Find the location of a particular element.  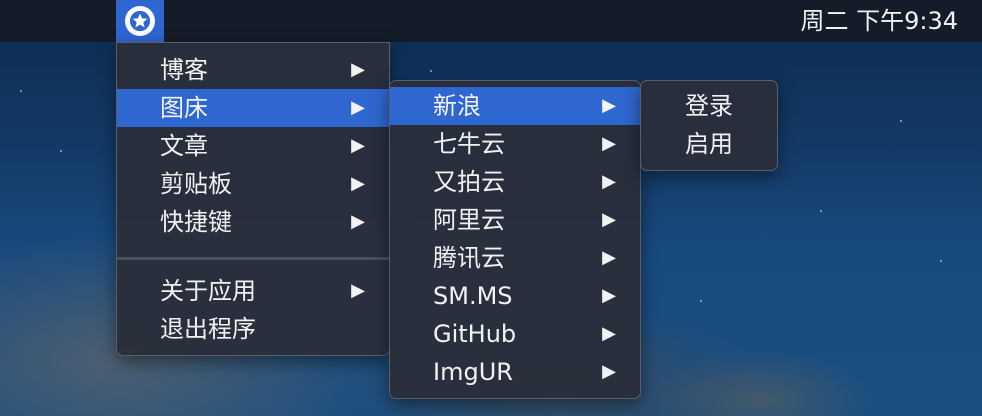

menu-item-tencent-cloud: 腾讯云 ▶ is located at coordinates (515, 258).